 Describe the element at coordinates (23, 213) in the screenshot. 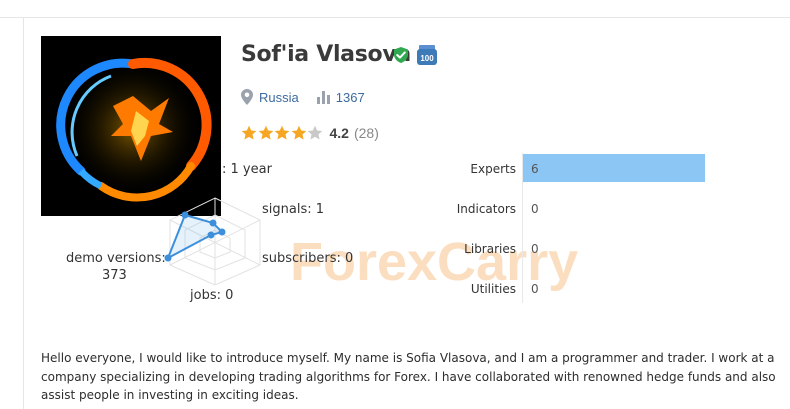

I see `left-divider` at that location.